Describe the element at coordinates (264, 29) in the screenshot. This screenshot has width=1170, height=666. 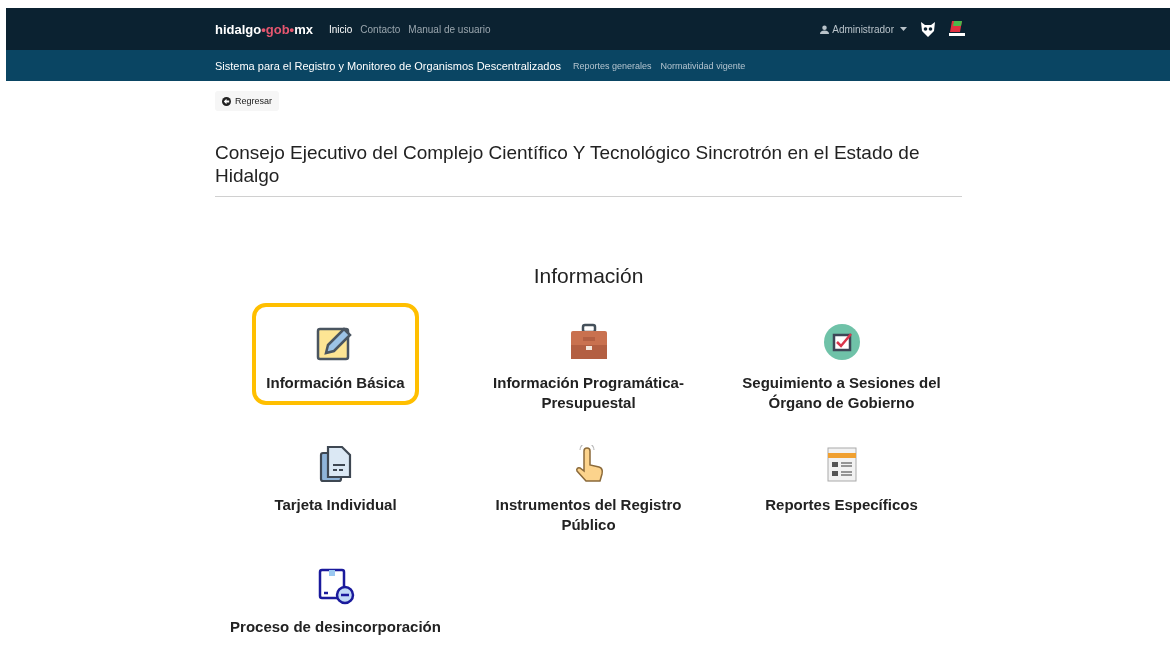
I see `site-logo: hidalgo•gob•mx` at that location.